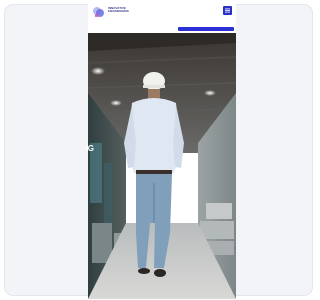 This screenshot has height=300, width=320. I want to click on logo-mark-icon, so click(98, 12).